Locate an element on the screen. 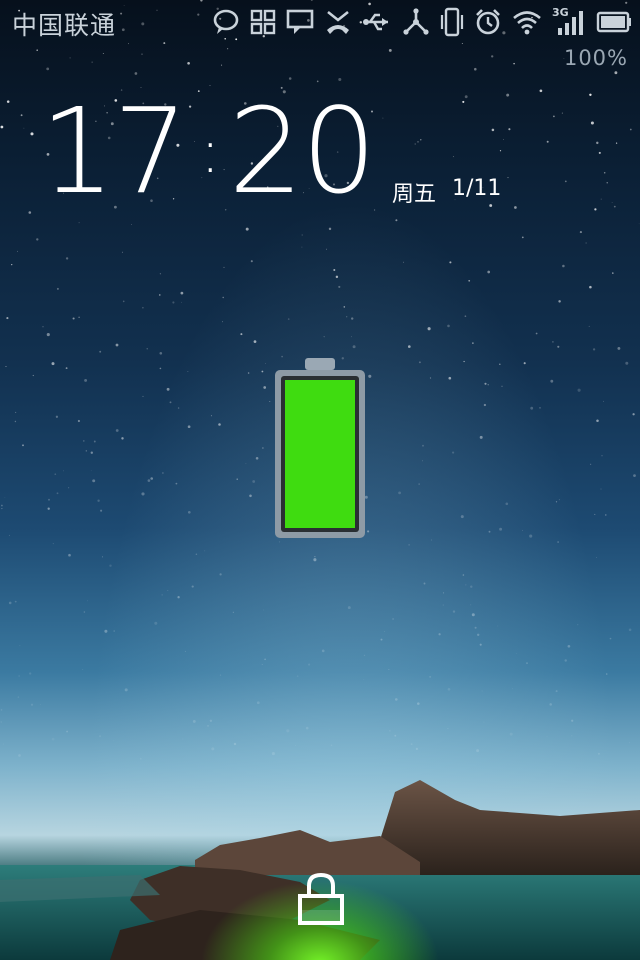 The image size is (640, 960). date-label: 1/11 is located at coordinates (477, 188).